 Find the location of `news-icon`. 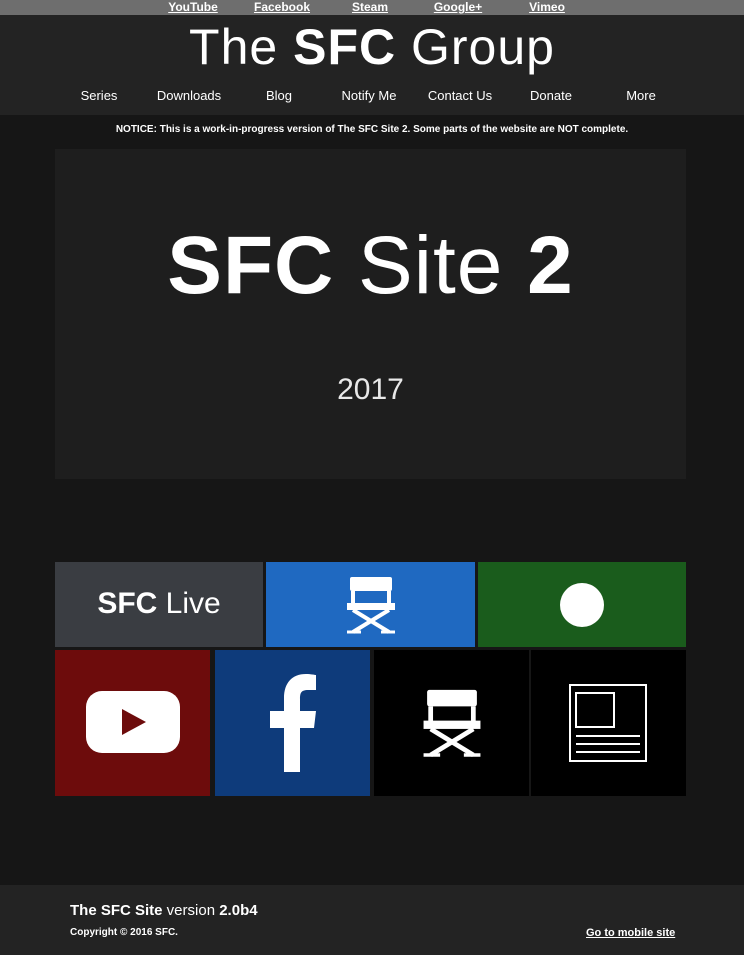

news-icon is located at coordinates (608, 723).